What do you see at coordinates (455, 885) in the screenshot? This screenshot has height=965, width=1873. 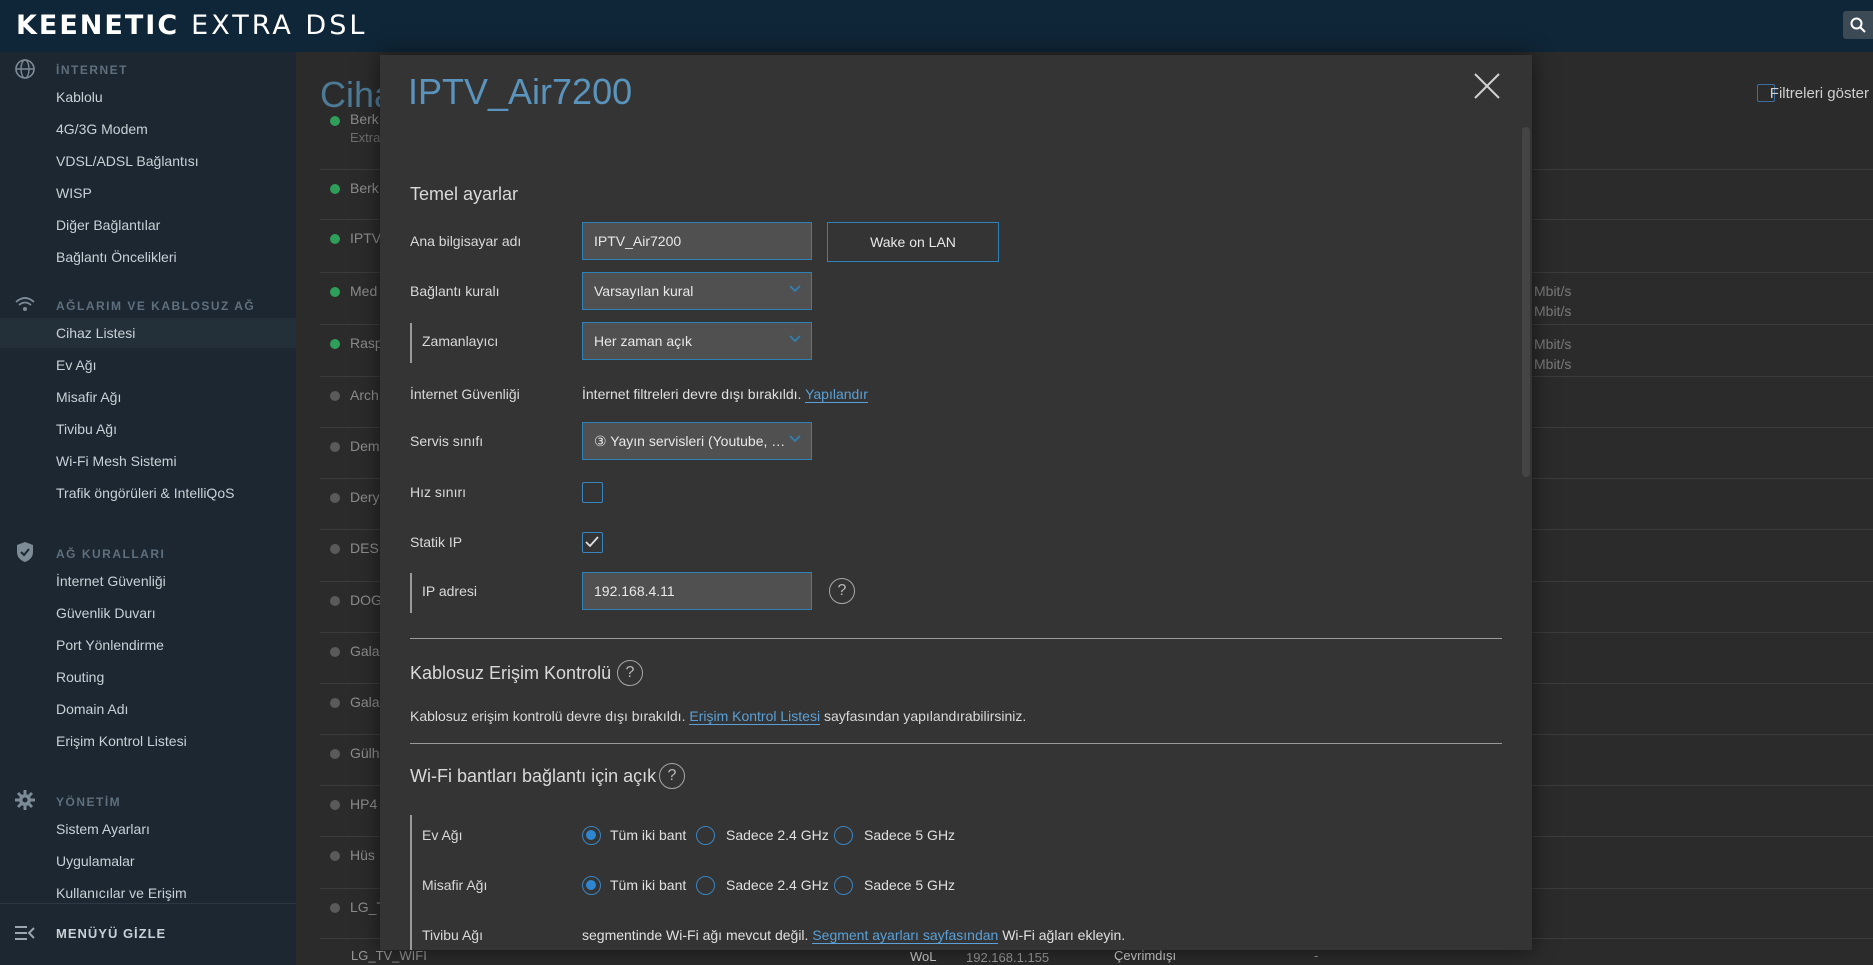 I see `guest-network-label: Misafir Ağı` at bounding box center [455, 885].